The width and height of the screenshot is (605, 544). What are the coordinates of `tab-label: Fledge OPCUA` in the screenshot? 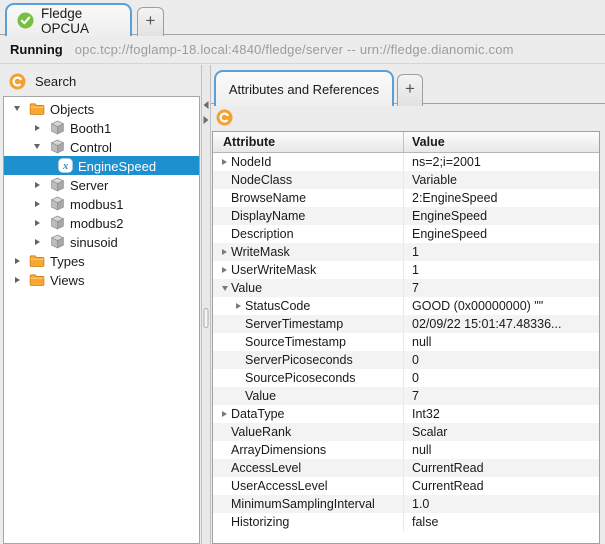 It's located at (65, 20).